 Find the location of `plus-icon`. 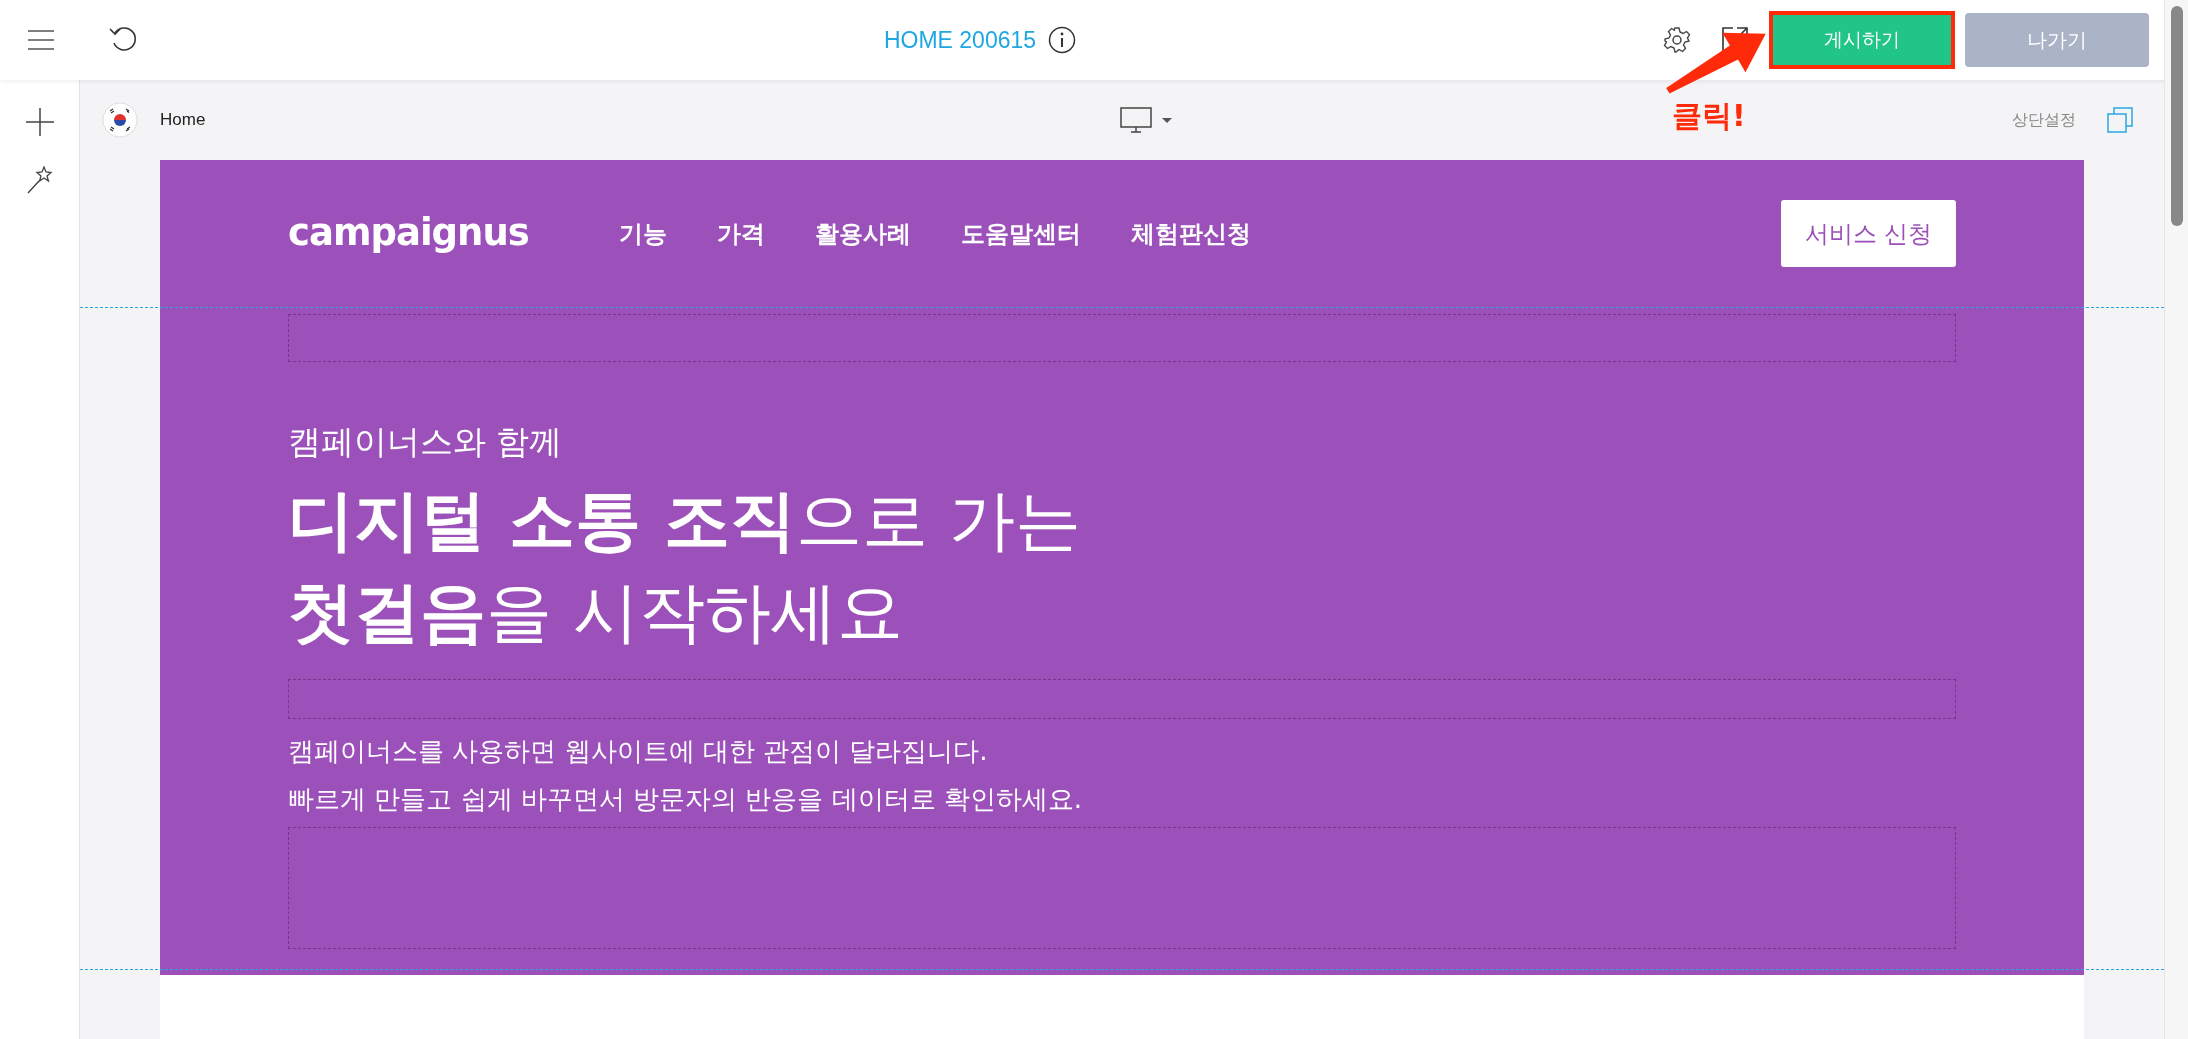

plus-icon is located at coordinates (39, 122).